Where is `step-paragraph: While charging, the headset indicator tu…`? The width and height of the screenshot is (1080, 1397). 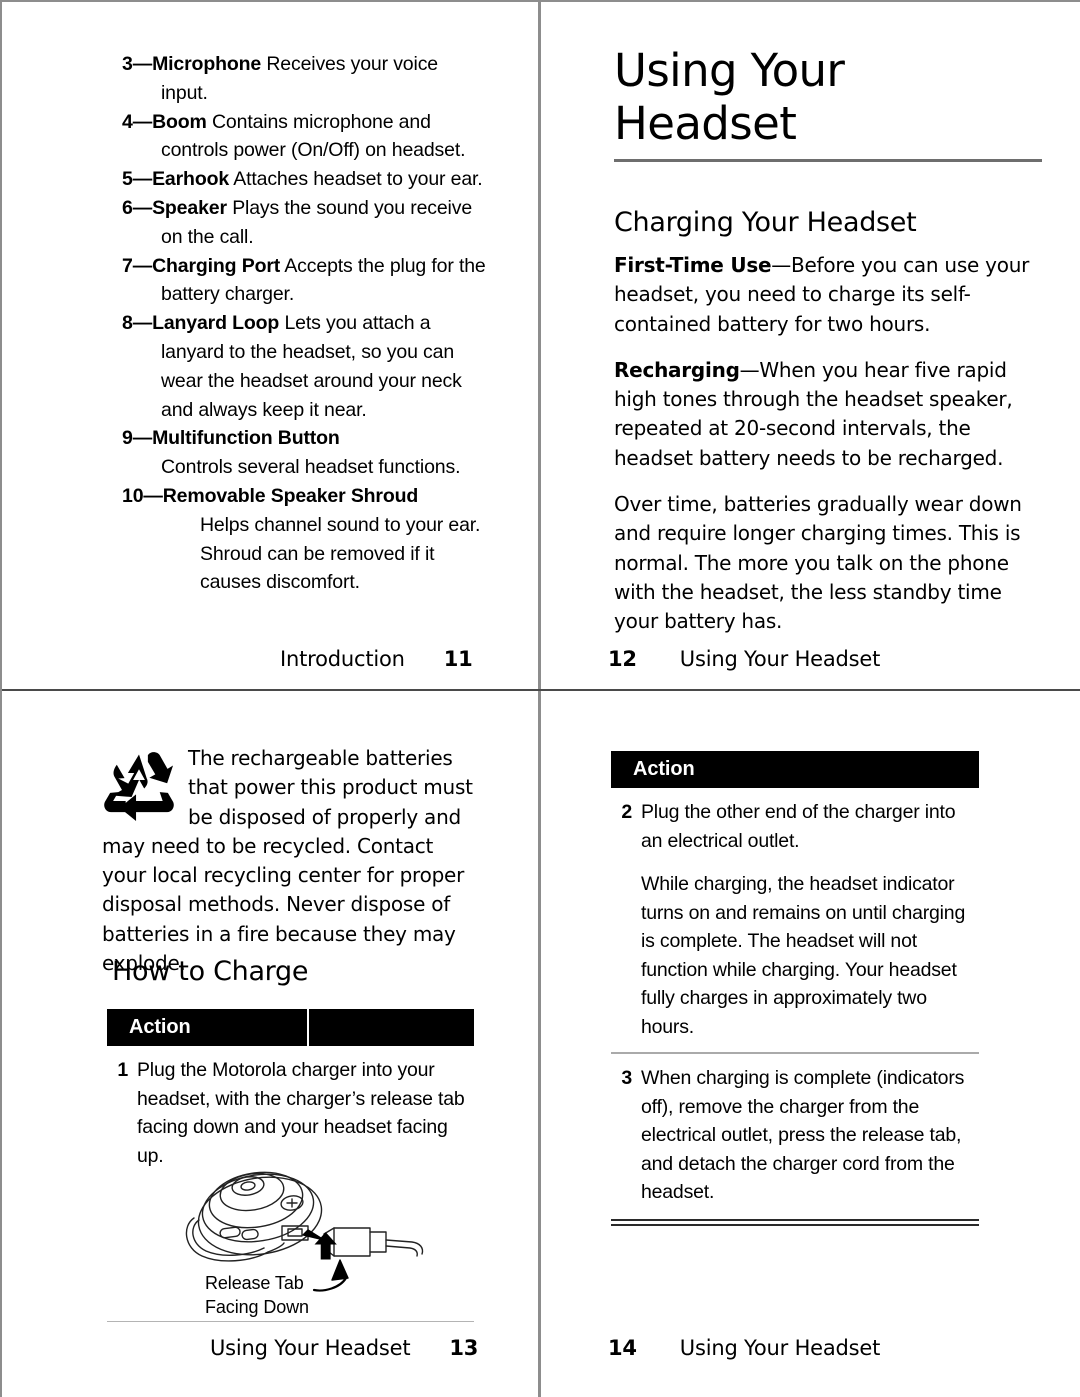
step-paragraph: While charging, the headset indicator tu… is located at coordinates (803, 955).